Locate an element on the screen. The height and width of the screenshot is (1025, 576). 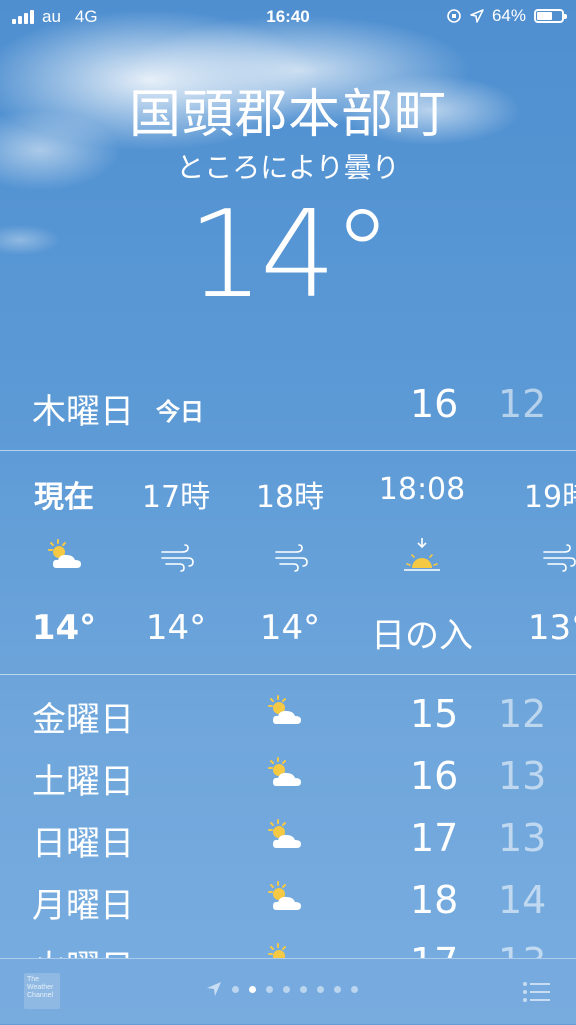
daily-row: 火曜日 17 13 is located at coordinates (288, 946).